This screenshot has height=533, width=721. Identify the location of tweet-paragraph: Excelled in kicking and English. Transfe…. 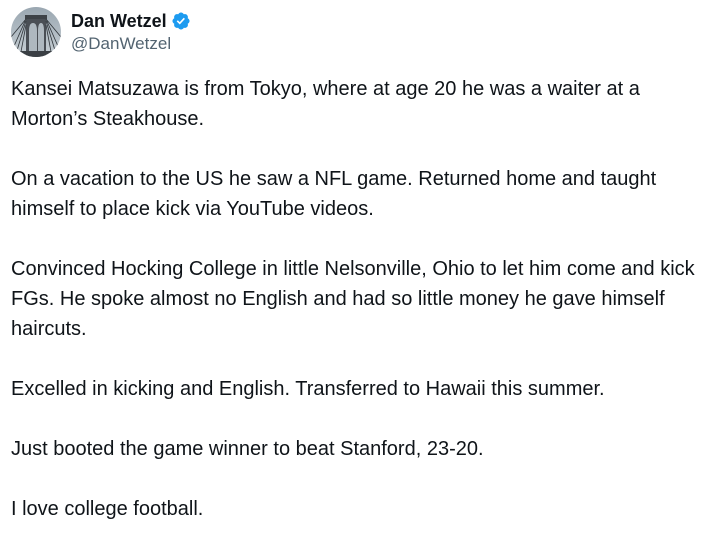
(308, 389).